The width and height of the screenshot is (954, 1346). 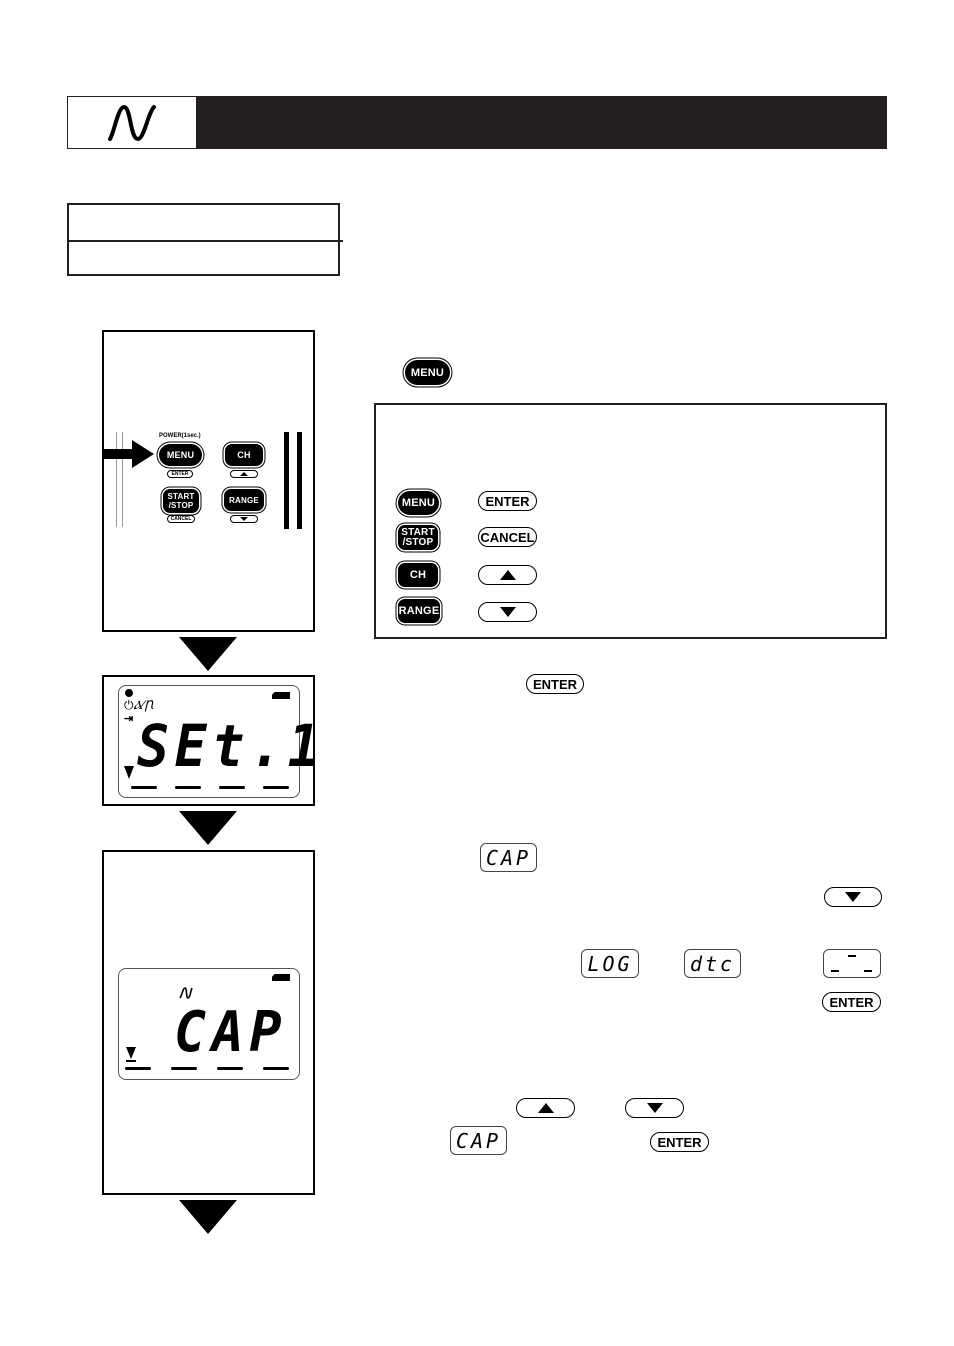 What do you see at coordinates (231, 746) in the screenshot?
I see `lcd-text: SEt.1` at bounding box center [231, 746].